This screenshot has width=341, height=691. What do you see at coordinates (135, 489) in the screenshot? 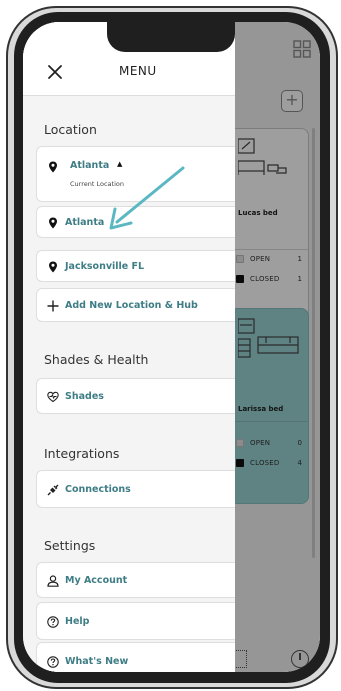
I see `menu-item-connections: Connections` at bounding box center [135, 489].